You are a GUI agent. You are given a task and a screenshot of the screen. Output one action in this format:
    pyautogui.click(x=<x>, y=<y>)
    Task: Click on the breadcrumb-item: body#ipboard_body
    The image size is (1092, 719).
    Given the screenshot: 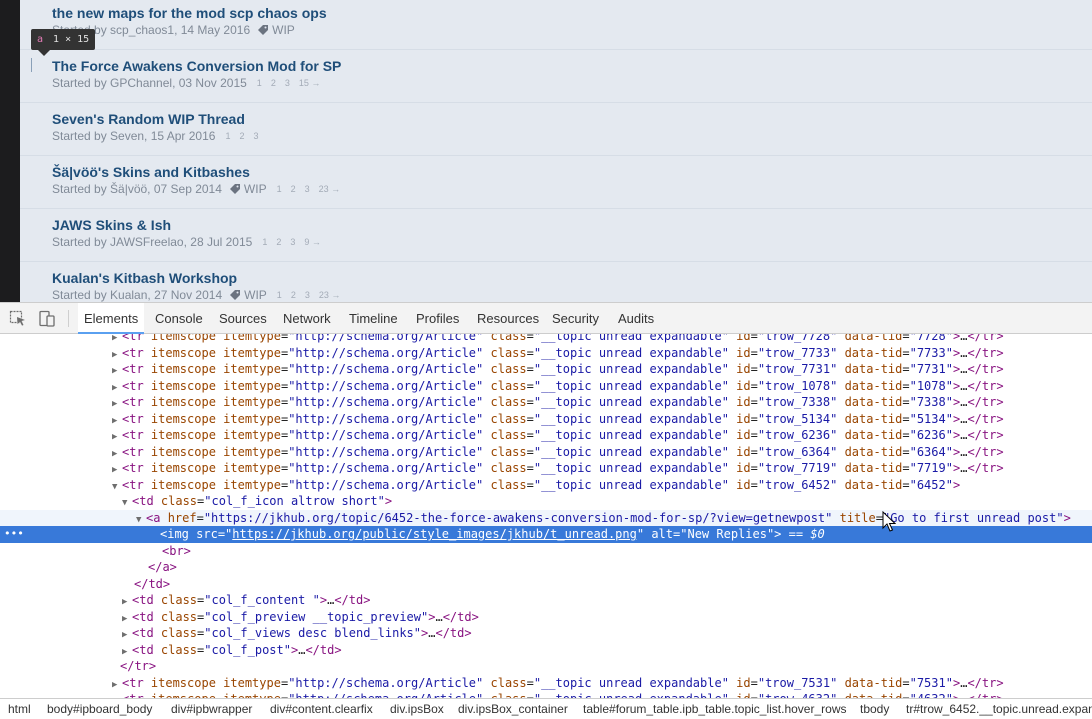 What is the action you would take?
    pyautogui.click(x=99, y=709)
    